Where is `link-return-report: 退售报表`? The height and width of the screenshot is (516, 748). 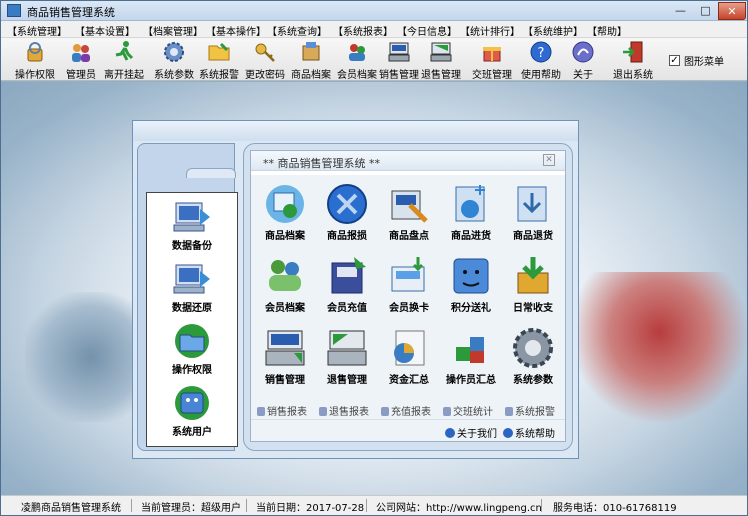
link-return-report: 退售报表 is located at coordinates (344, 410).